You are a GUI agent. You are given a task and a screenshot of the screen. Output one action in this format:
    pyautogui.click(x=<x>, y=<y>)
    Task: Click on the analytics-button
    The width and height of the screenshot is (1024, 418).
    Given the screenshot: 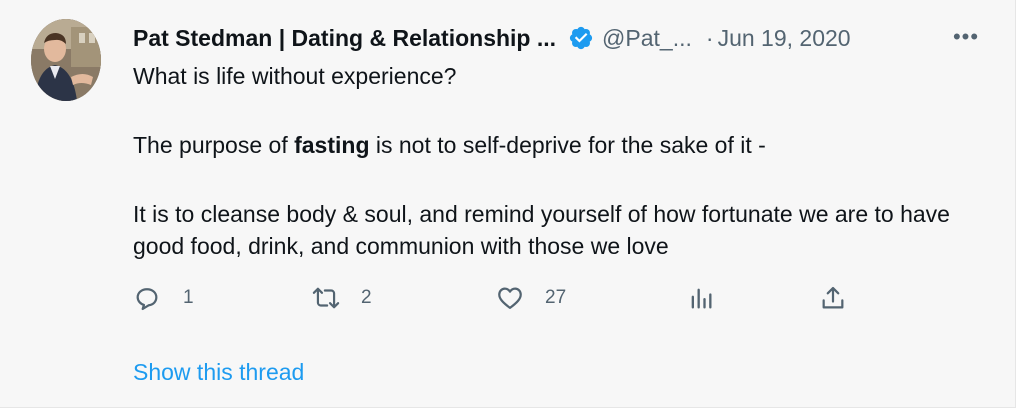 What is the action you would take?
    pyautogui.click(x=701, y=298)
    